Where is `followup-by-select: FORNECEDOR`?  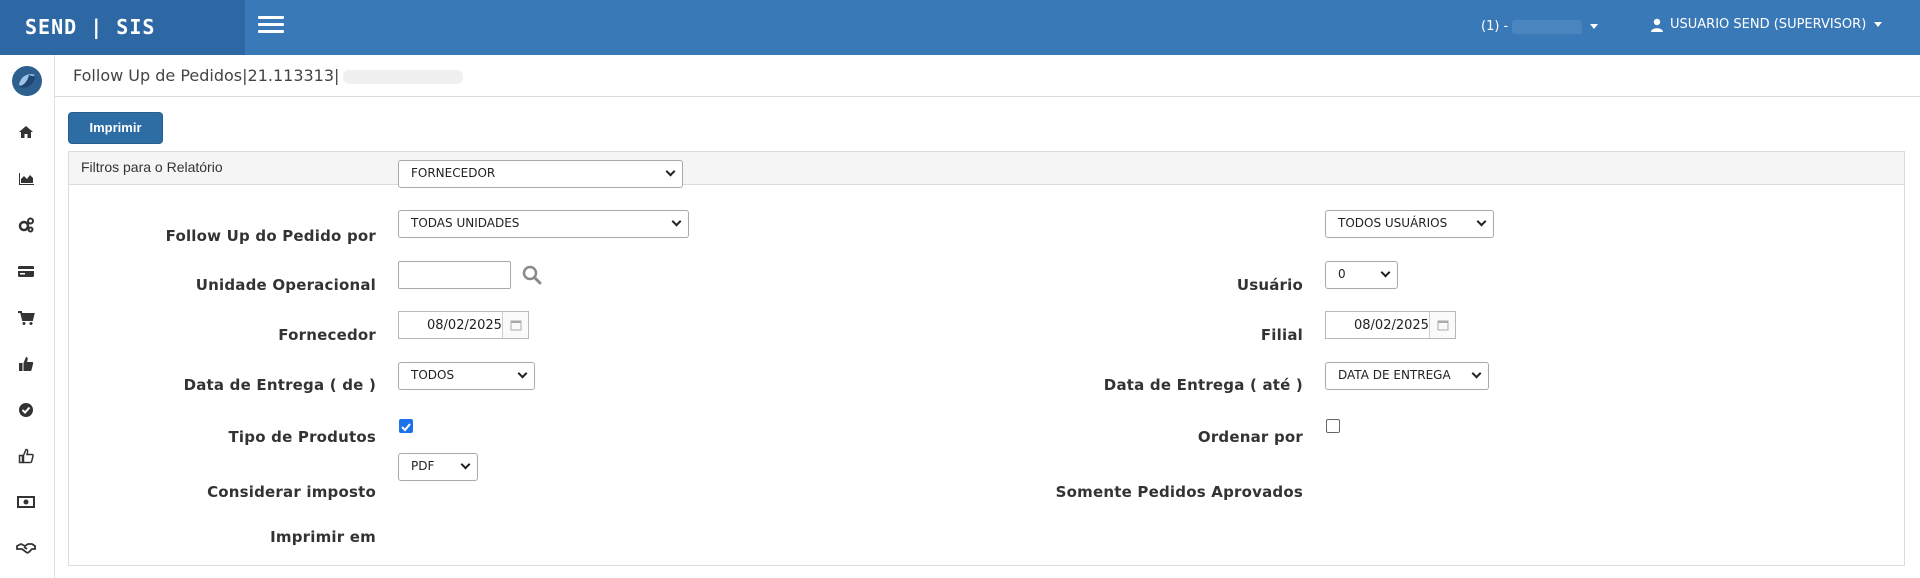
followup-by-select: FORNECEDOR is located at coordinates (540, 174).